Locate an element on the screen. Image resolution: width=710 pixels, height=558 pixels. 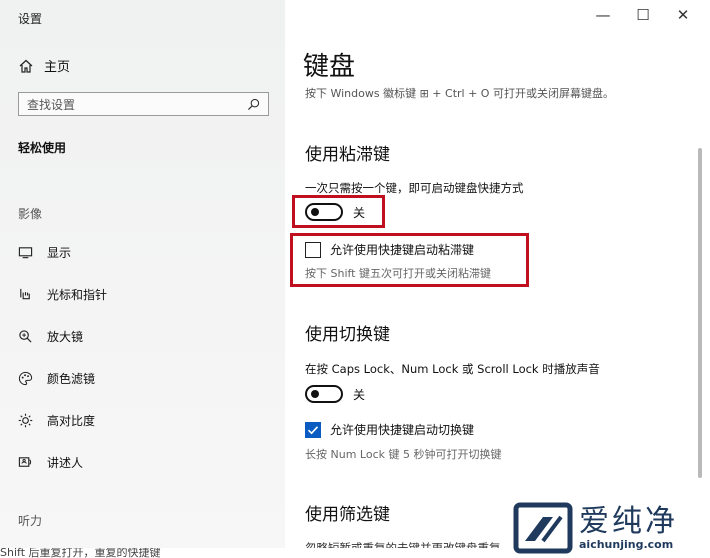
home-icon is located at coordinates (26, 66).